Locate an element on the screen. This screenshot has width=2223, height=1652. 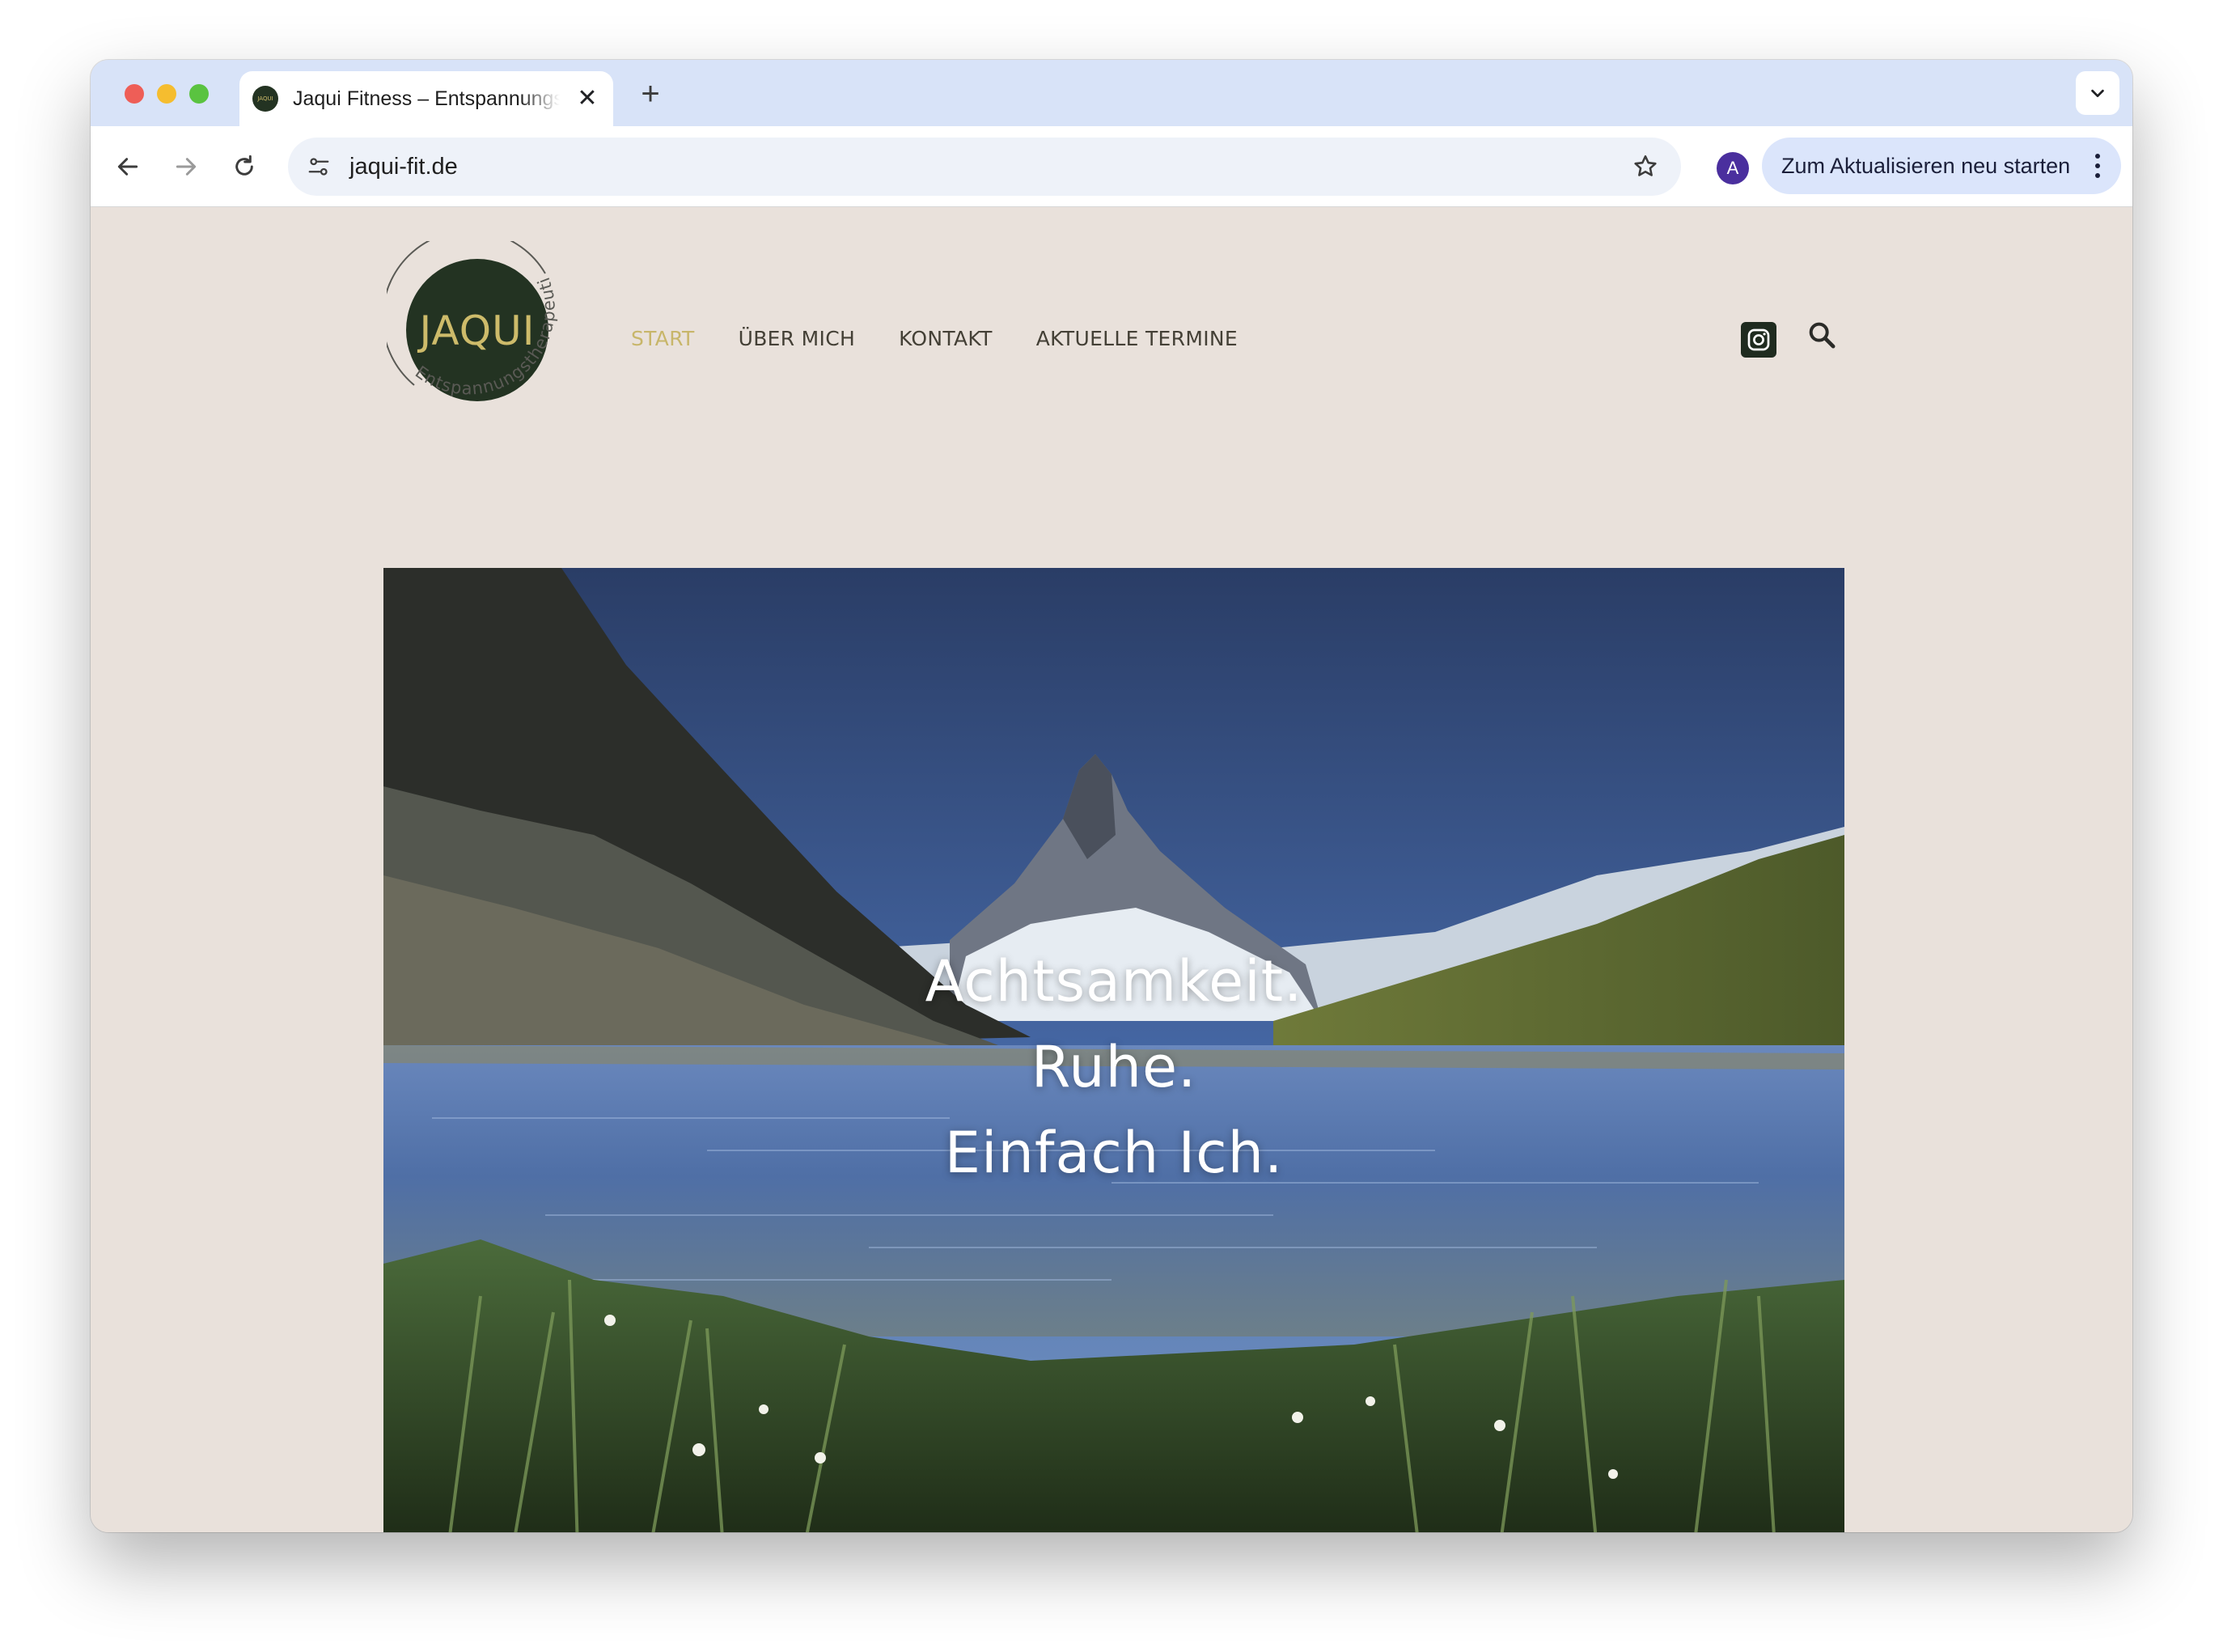
logo-word: JAQUI is located at coordinates (476, 330).